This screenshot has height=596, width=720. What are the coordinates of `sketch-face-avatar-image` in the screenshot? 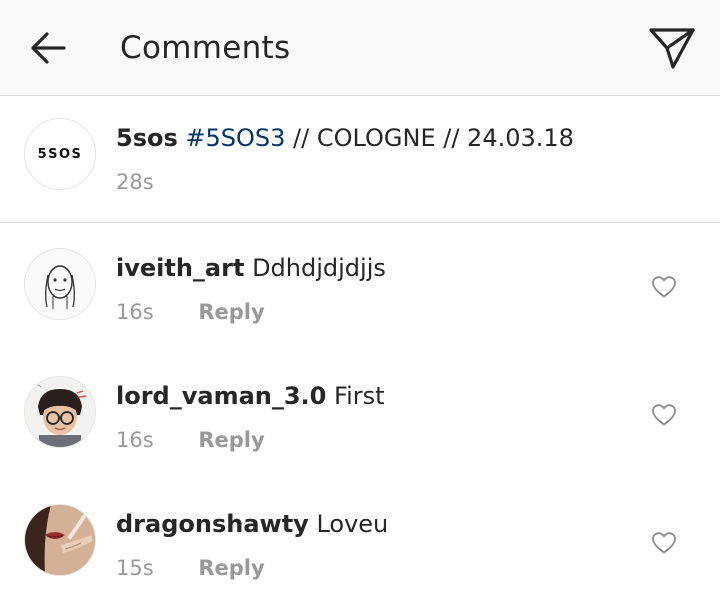 It's located at (60, 287).